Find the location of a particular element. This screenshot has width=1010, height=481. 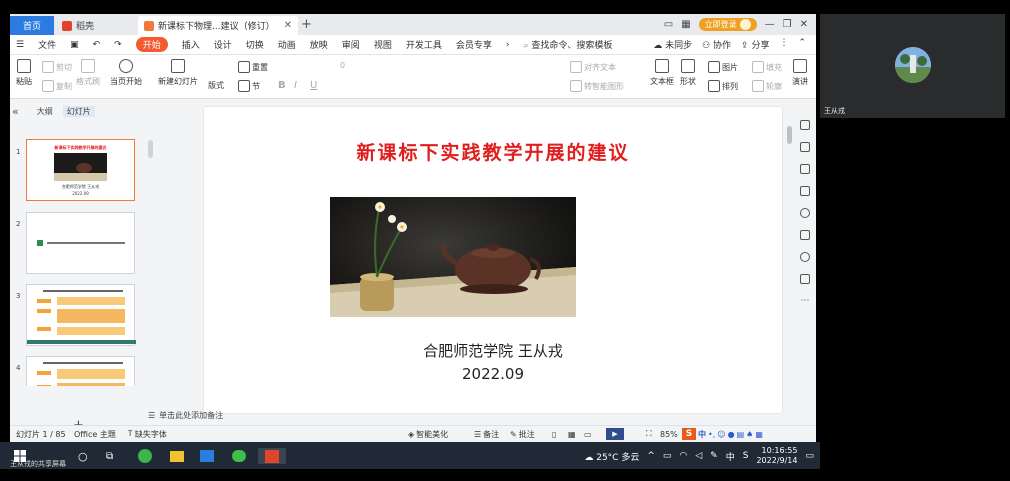

ime-s-icon: S is located at coordinates (746, 456).